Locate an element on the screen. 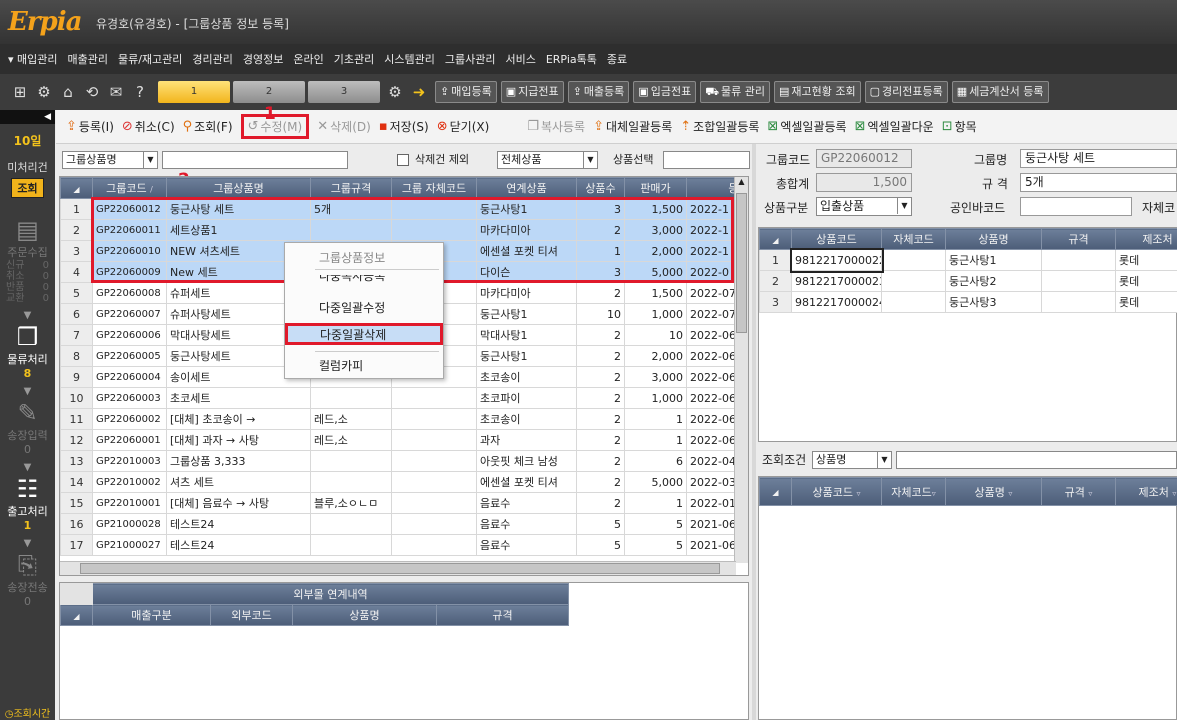 The width and height of the screenshot is (1177, 720). col-product-count: 상품수 is located at coordinates (600, 188).